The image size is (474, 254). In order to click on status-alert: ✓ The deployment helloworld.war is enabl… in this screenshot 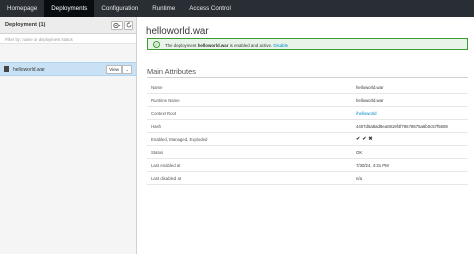, I will do `click(307, 44)`.